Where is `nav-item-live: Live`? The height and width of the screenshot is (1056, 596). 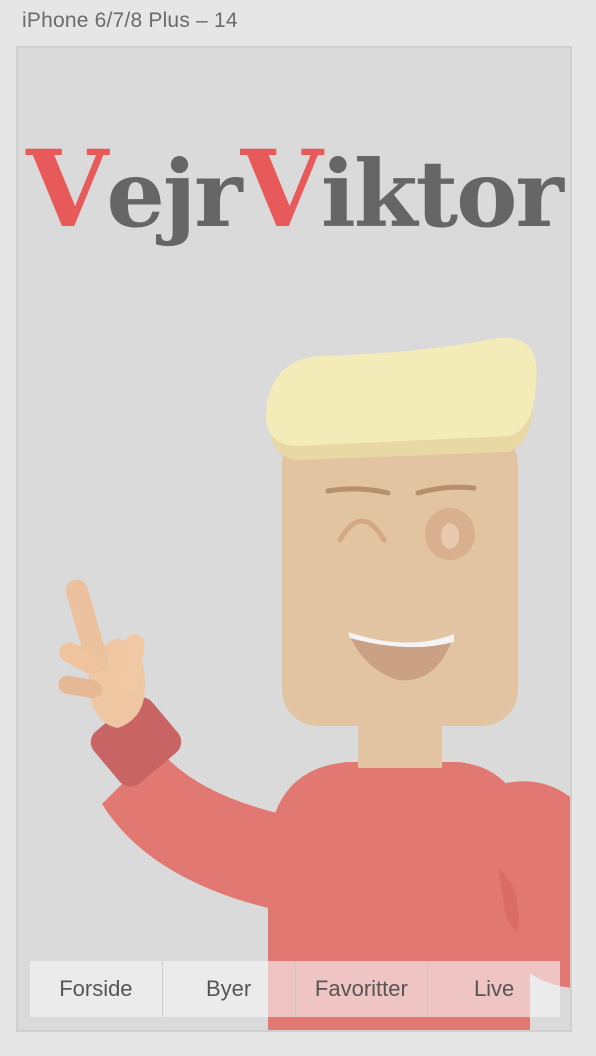
nav-item-live: Live is located at coordinates (494, 989).